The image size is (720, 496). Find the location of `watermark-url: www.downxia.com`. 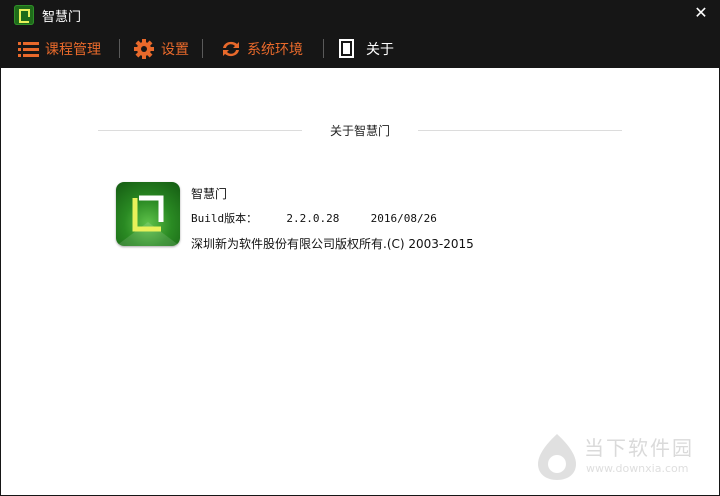

watermark-url: www.downxia.com is located at coordinates (637, 468).